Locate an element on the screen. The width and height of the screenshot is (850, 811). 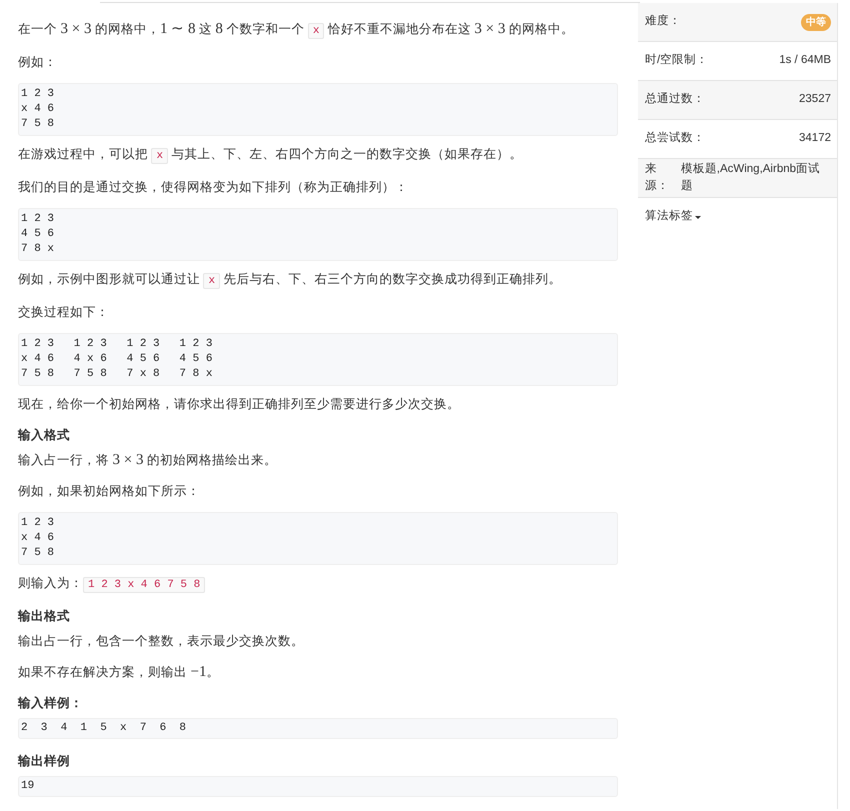
body-text: 先后与右、下、右三个方向的数字交换成功得到正确排列。 is located at coordinates (392, 279).